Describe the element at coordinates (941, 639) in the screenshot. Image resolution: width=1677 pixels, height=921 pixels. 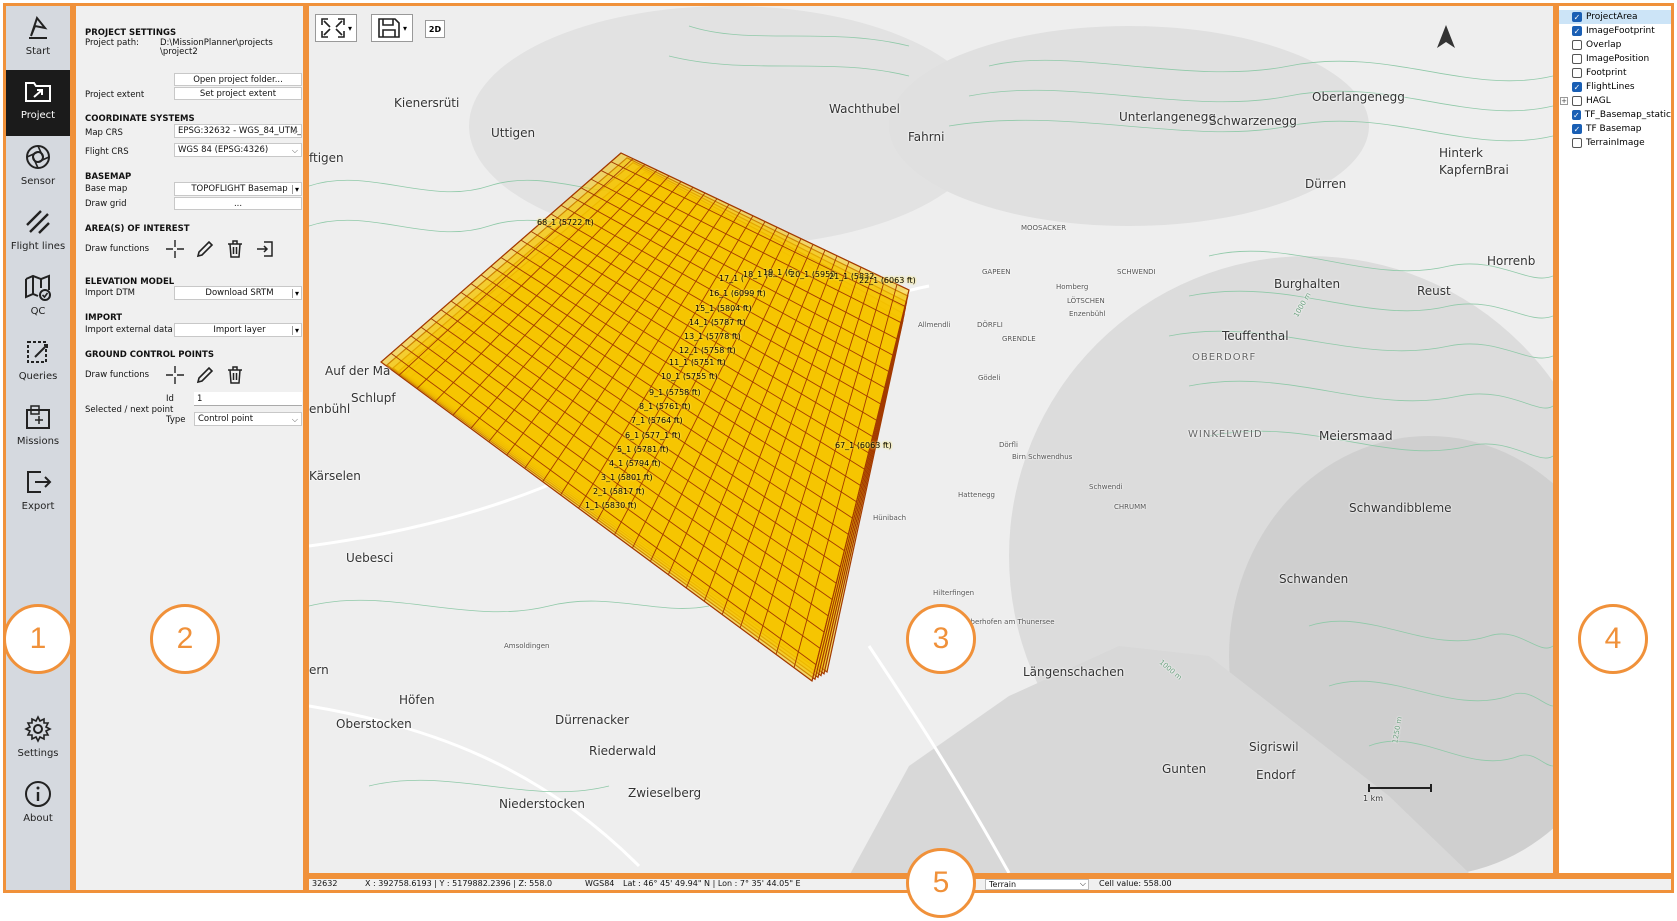
I see `callout-3: 3` at that location.